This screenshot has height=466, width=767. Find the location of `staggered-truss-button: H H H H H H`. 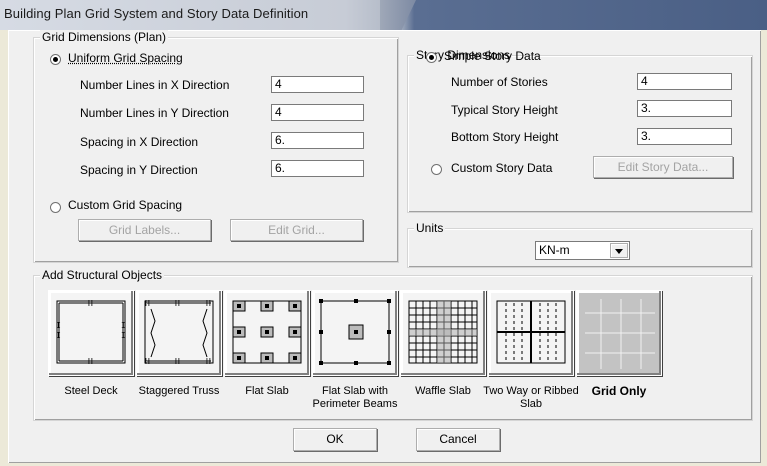

staggered-truss-button: H H H H H H is located at coordinates (179, 333).